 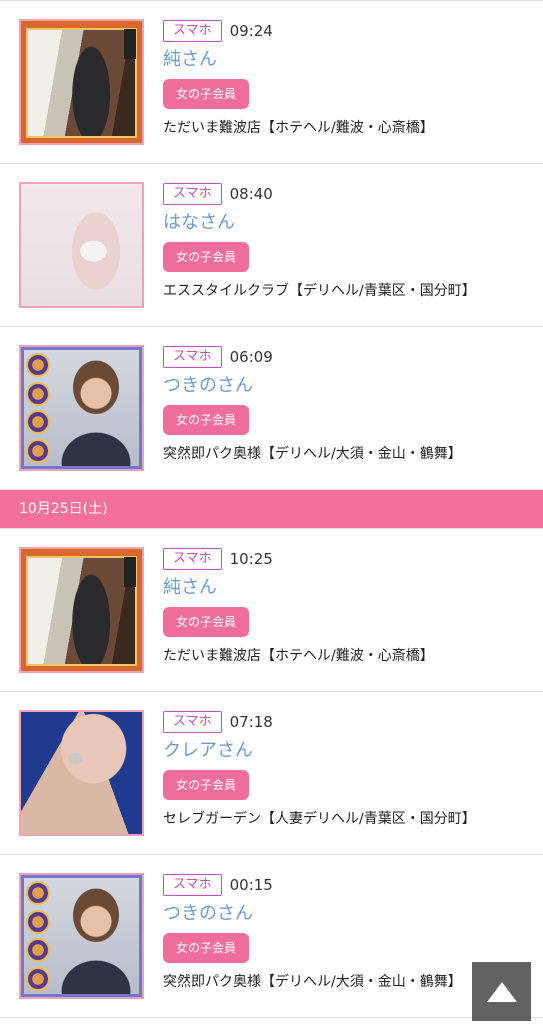 What do you see at coordinates (251, 357) in the screenshot?
I see `post-time: 06:09` at bounding box center [251, 357].